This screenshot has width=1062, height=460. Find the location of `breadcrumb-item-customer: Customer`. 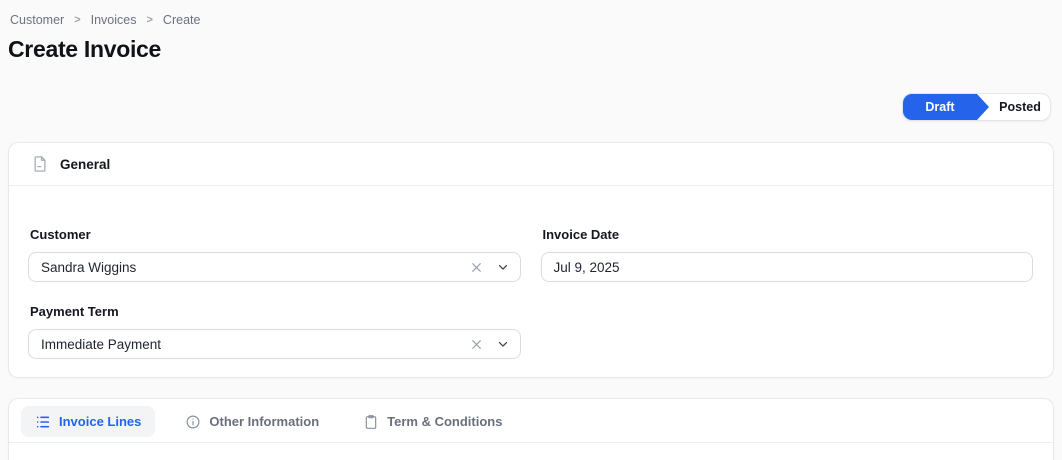

breadcrumb-item-customer: Customer is located at coordinates (37, 20).